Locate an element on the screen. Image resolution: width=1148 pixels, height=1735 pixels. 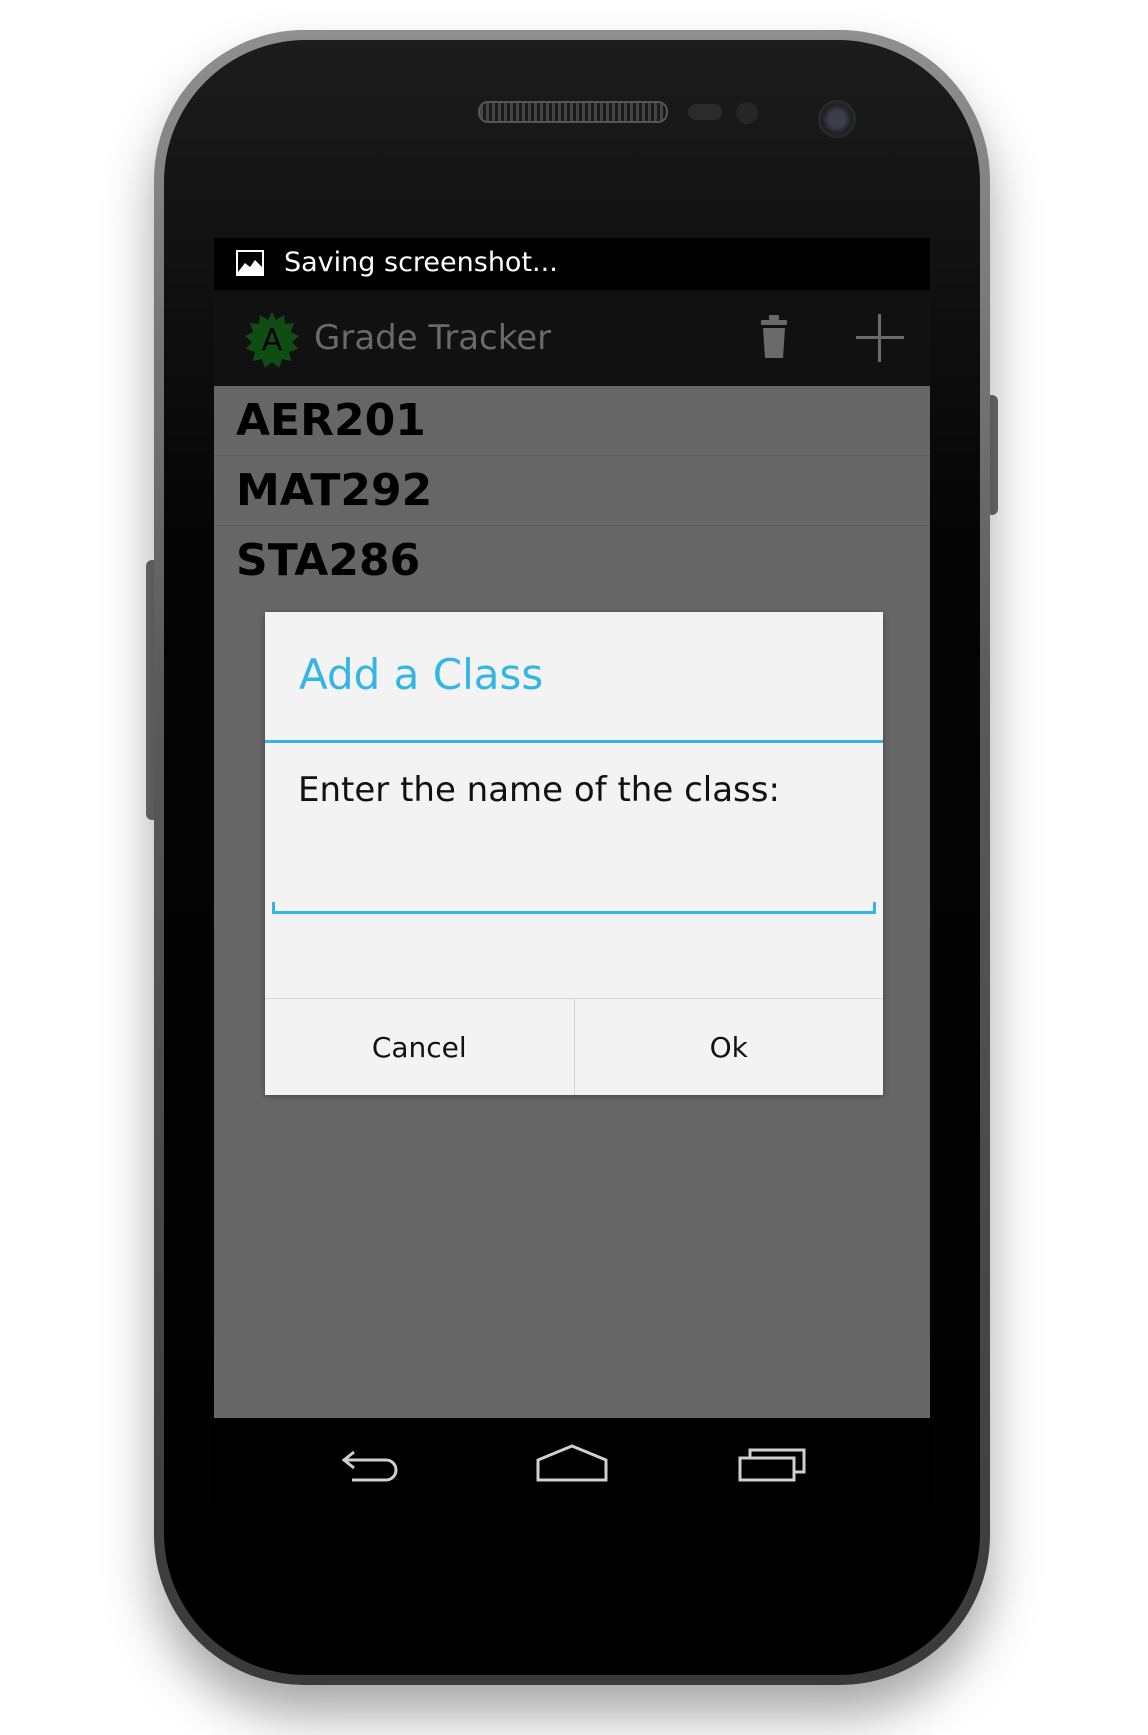
home-button is located at coordinates (572, 1466).